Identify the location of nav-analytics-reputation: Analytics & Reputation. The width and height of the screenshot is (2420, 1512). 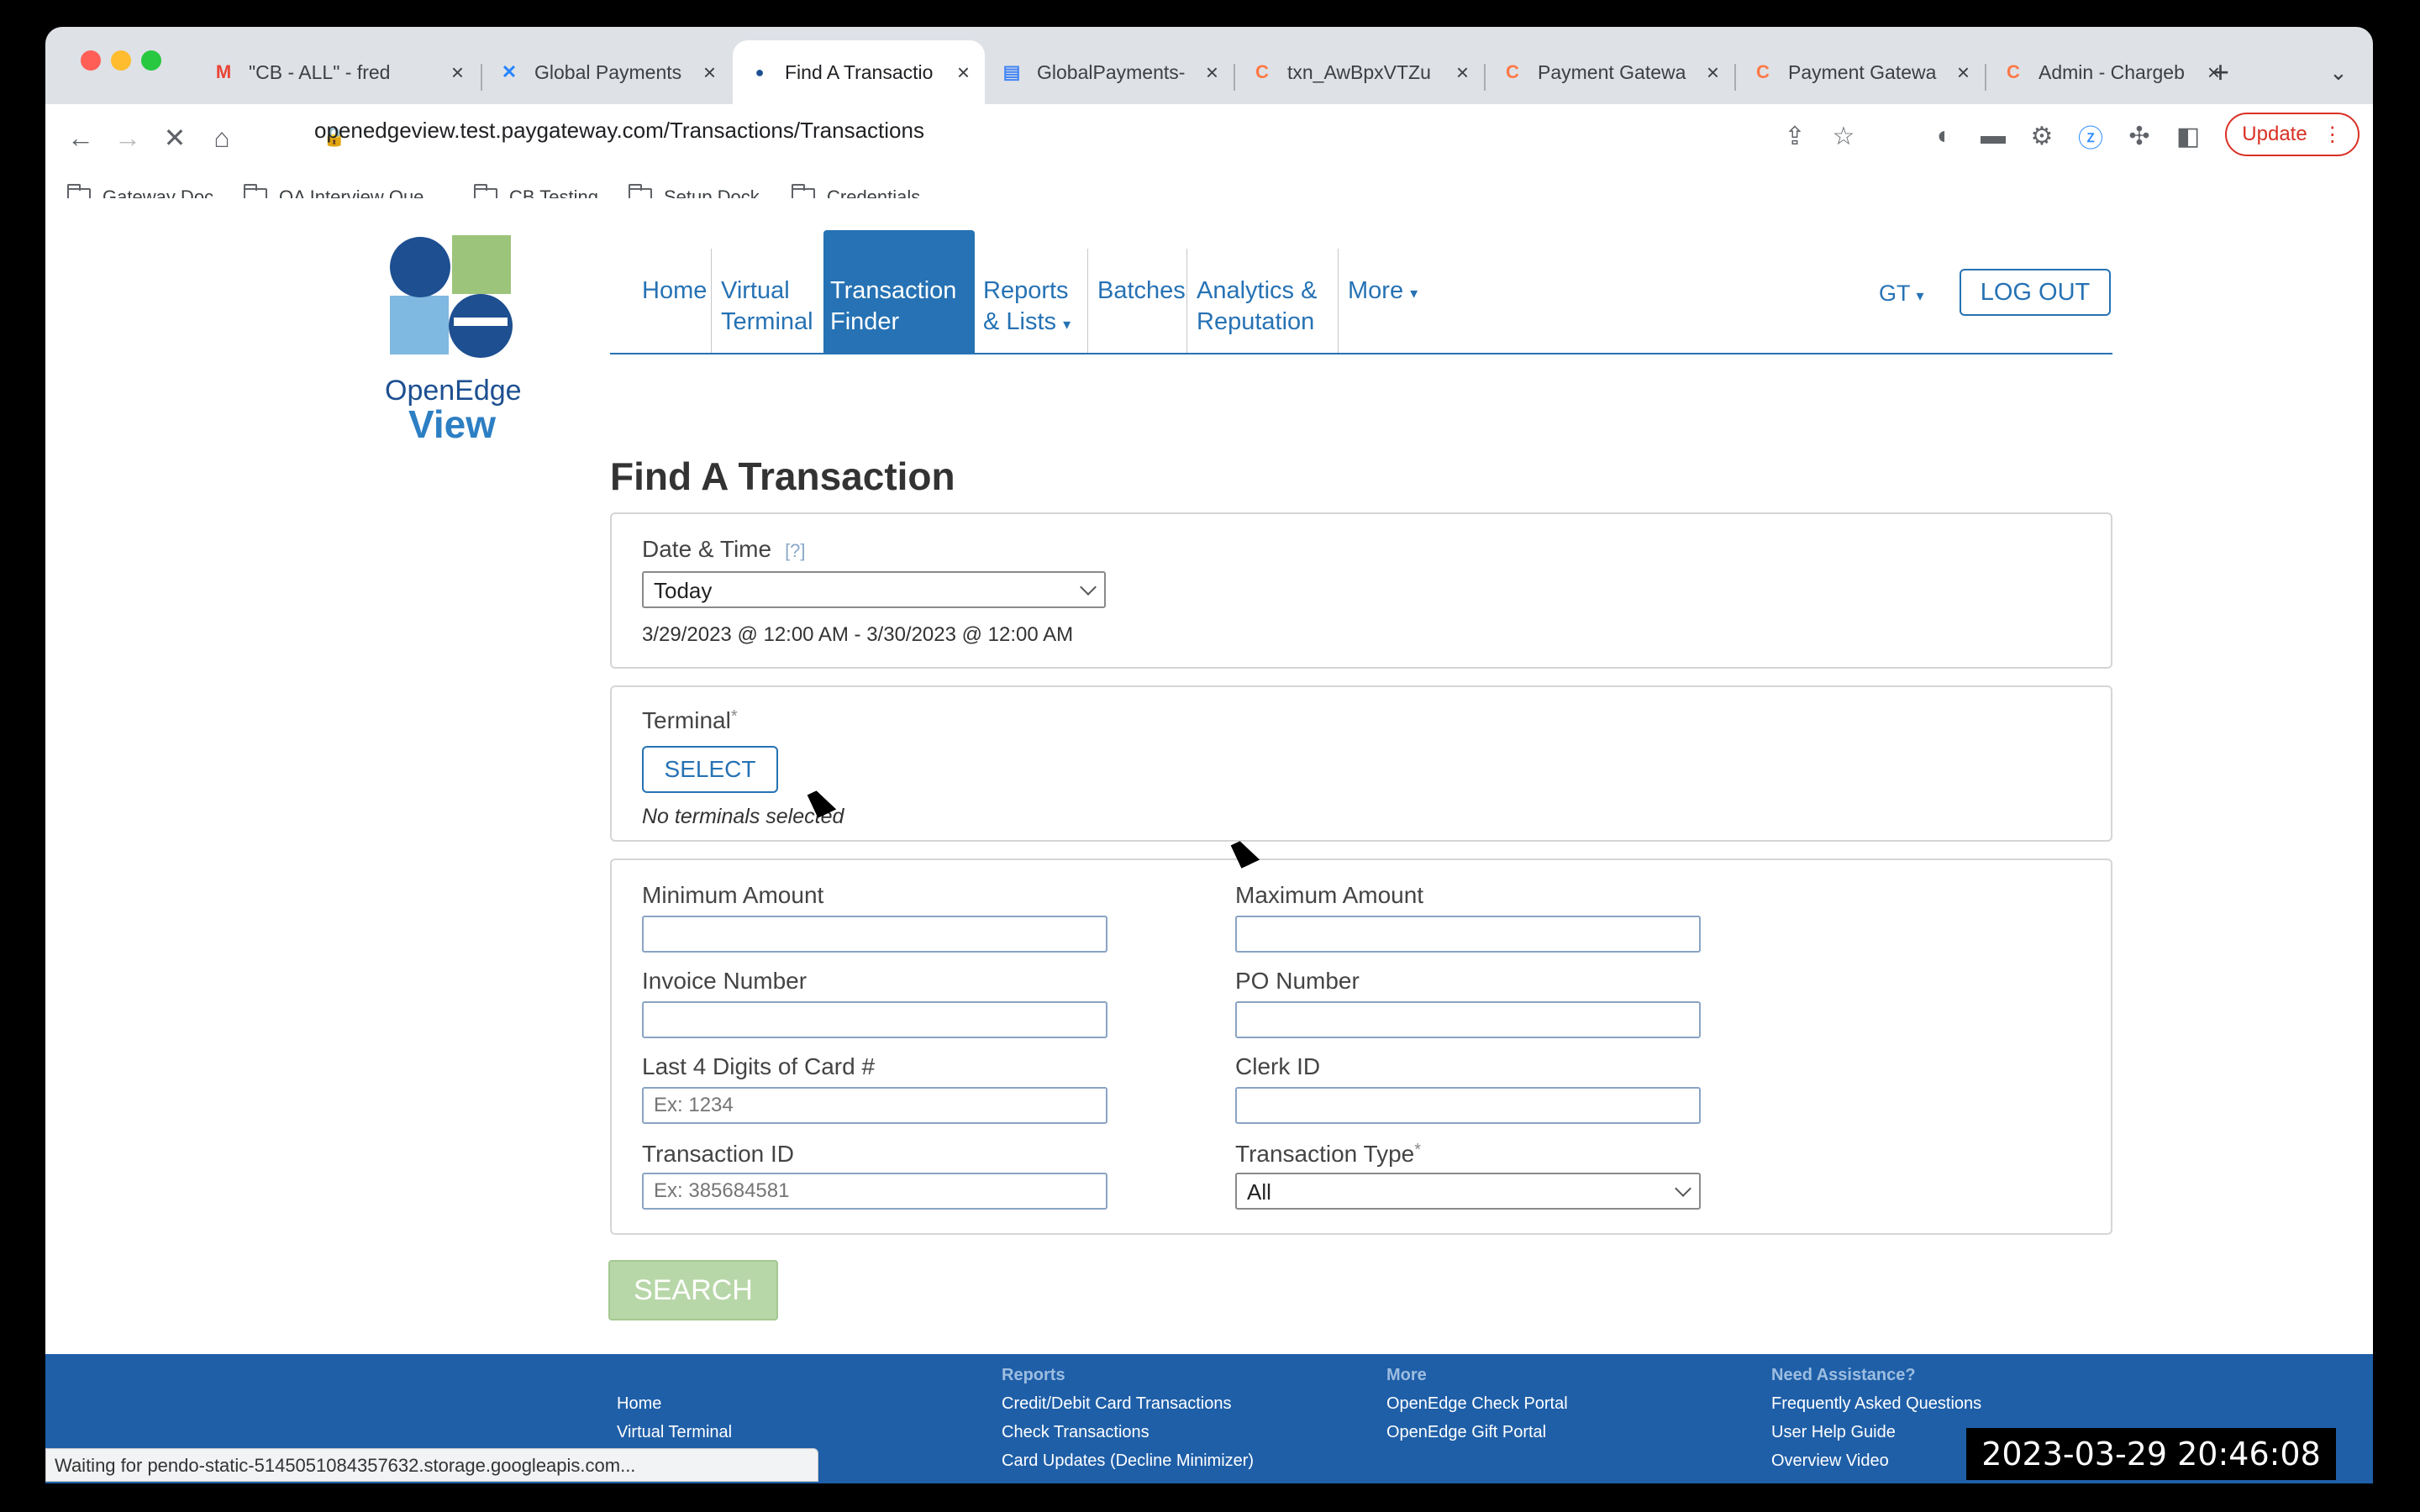
(1256, 307).